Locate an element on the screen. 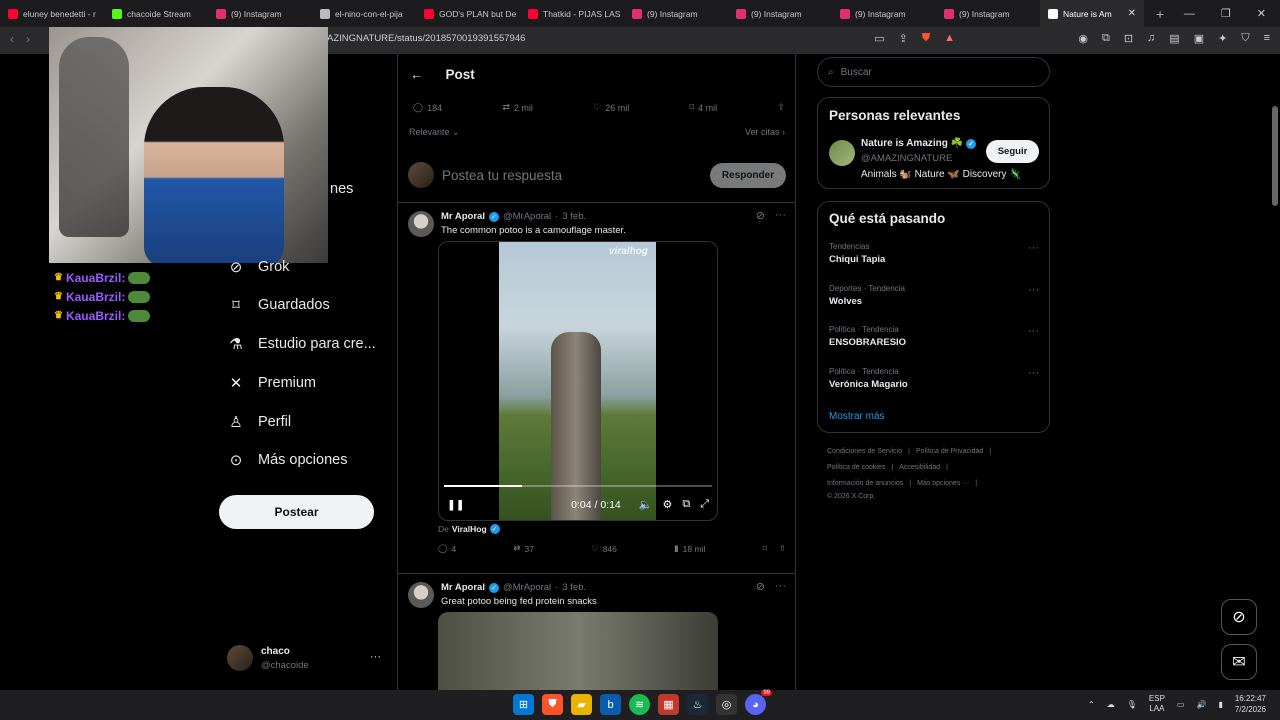  footer-link: Información de anuncios is located at coordinates (865, 483).